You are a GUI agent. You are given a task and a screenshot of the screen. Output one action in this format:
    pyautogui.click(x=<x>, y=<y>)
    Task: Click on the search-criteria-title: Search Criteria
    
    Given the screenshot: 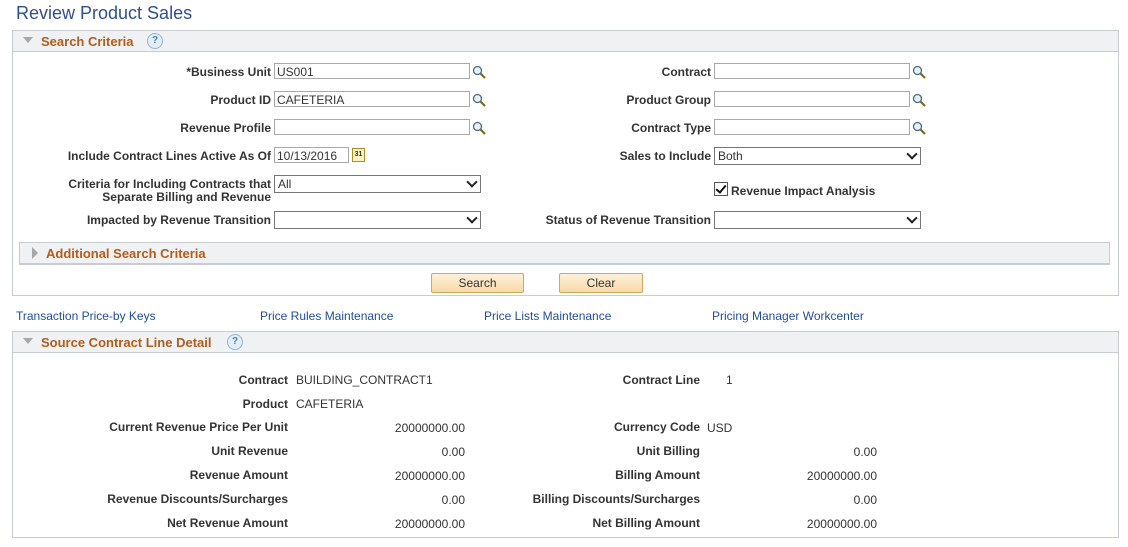 What is the action you would take?
    pyautogui.click(x=87, y=41)
    